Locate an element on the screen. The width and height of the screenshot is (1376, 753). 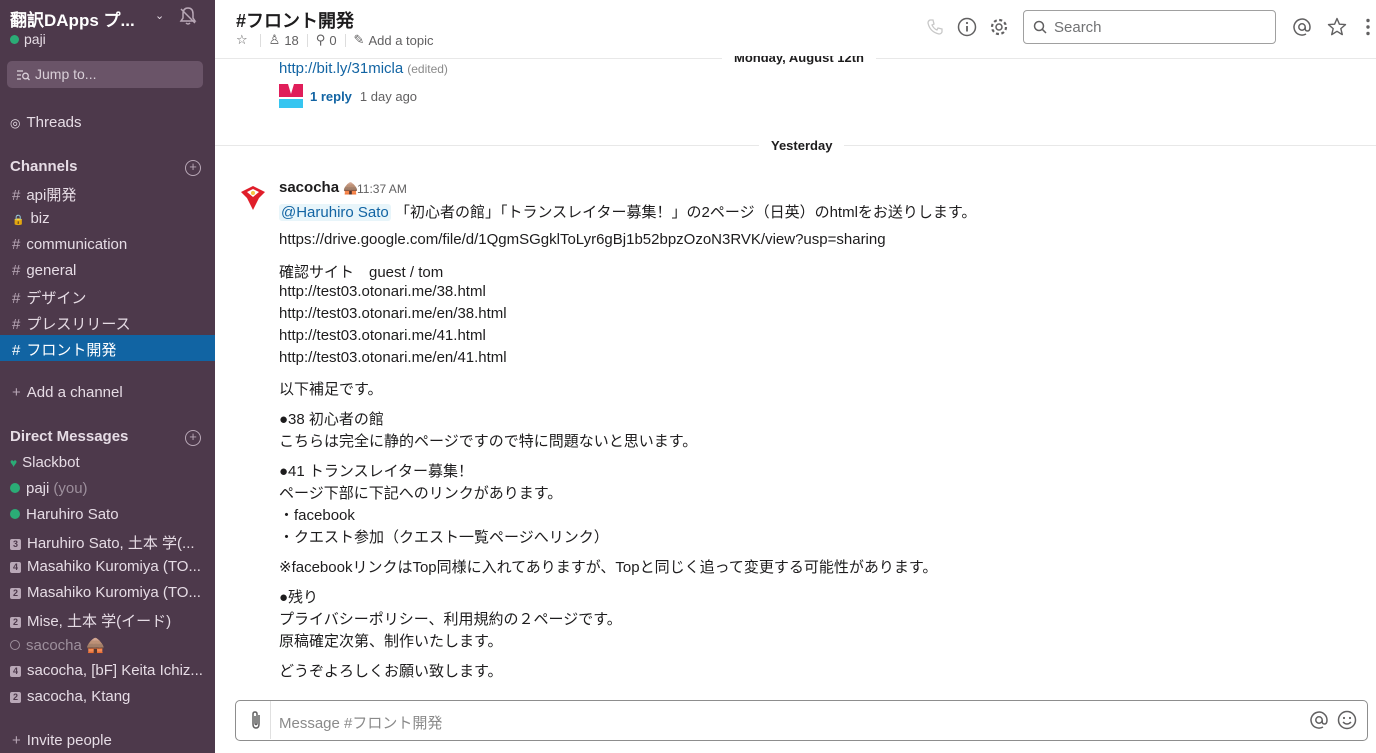
sidebar-item-biz: 🔒 biz is located at coordinates (107, 219).